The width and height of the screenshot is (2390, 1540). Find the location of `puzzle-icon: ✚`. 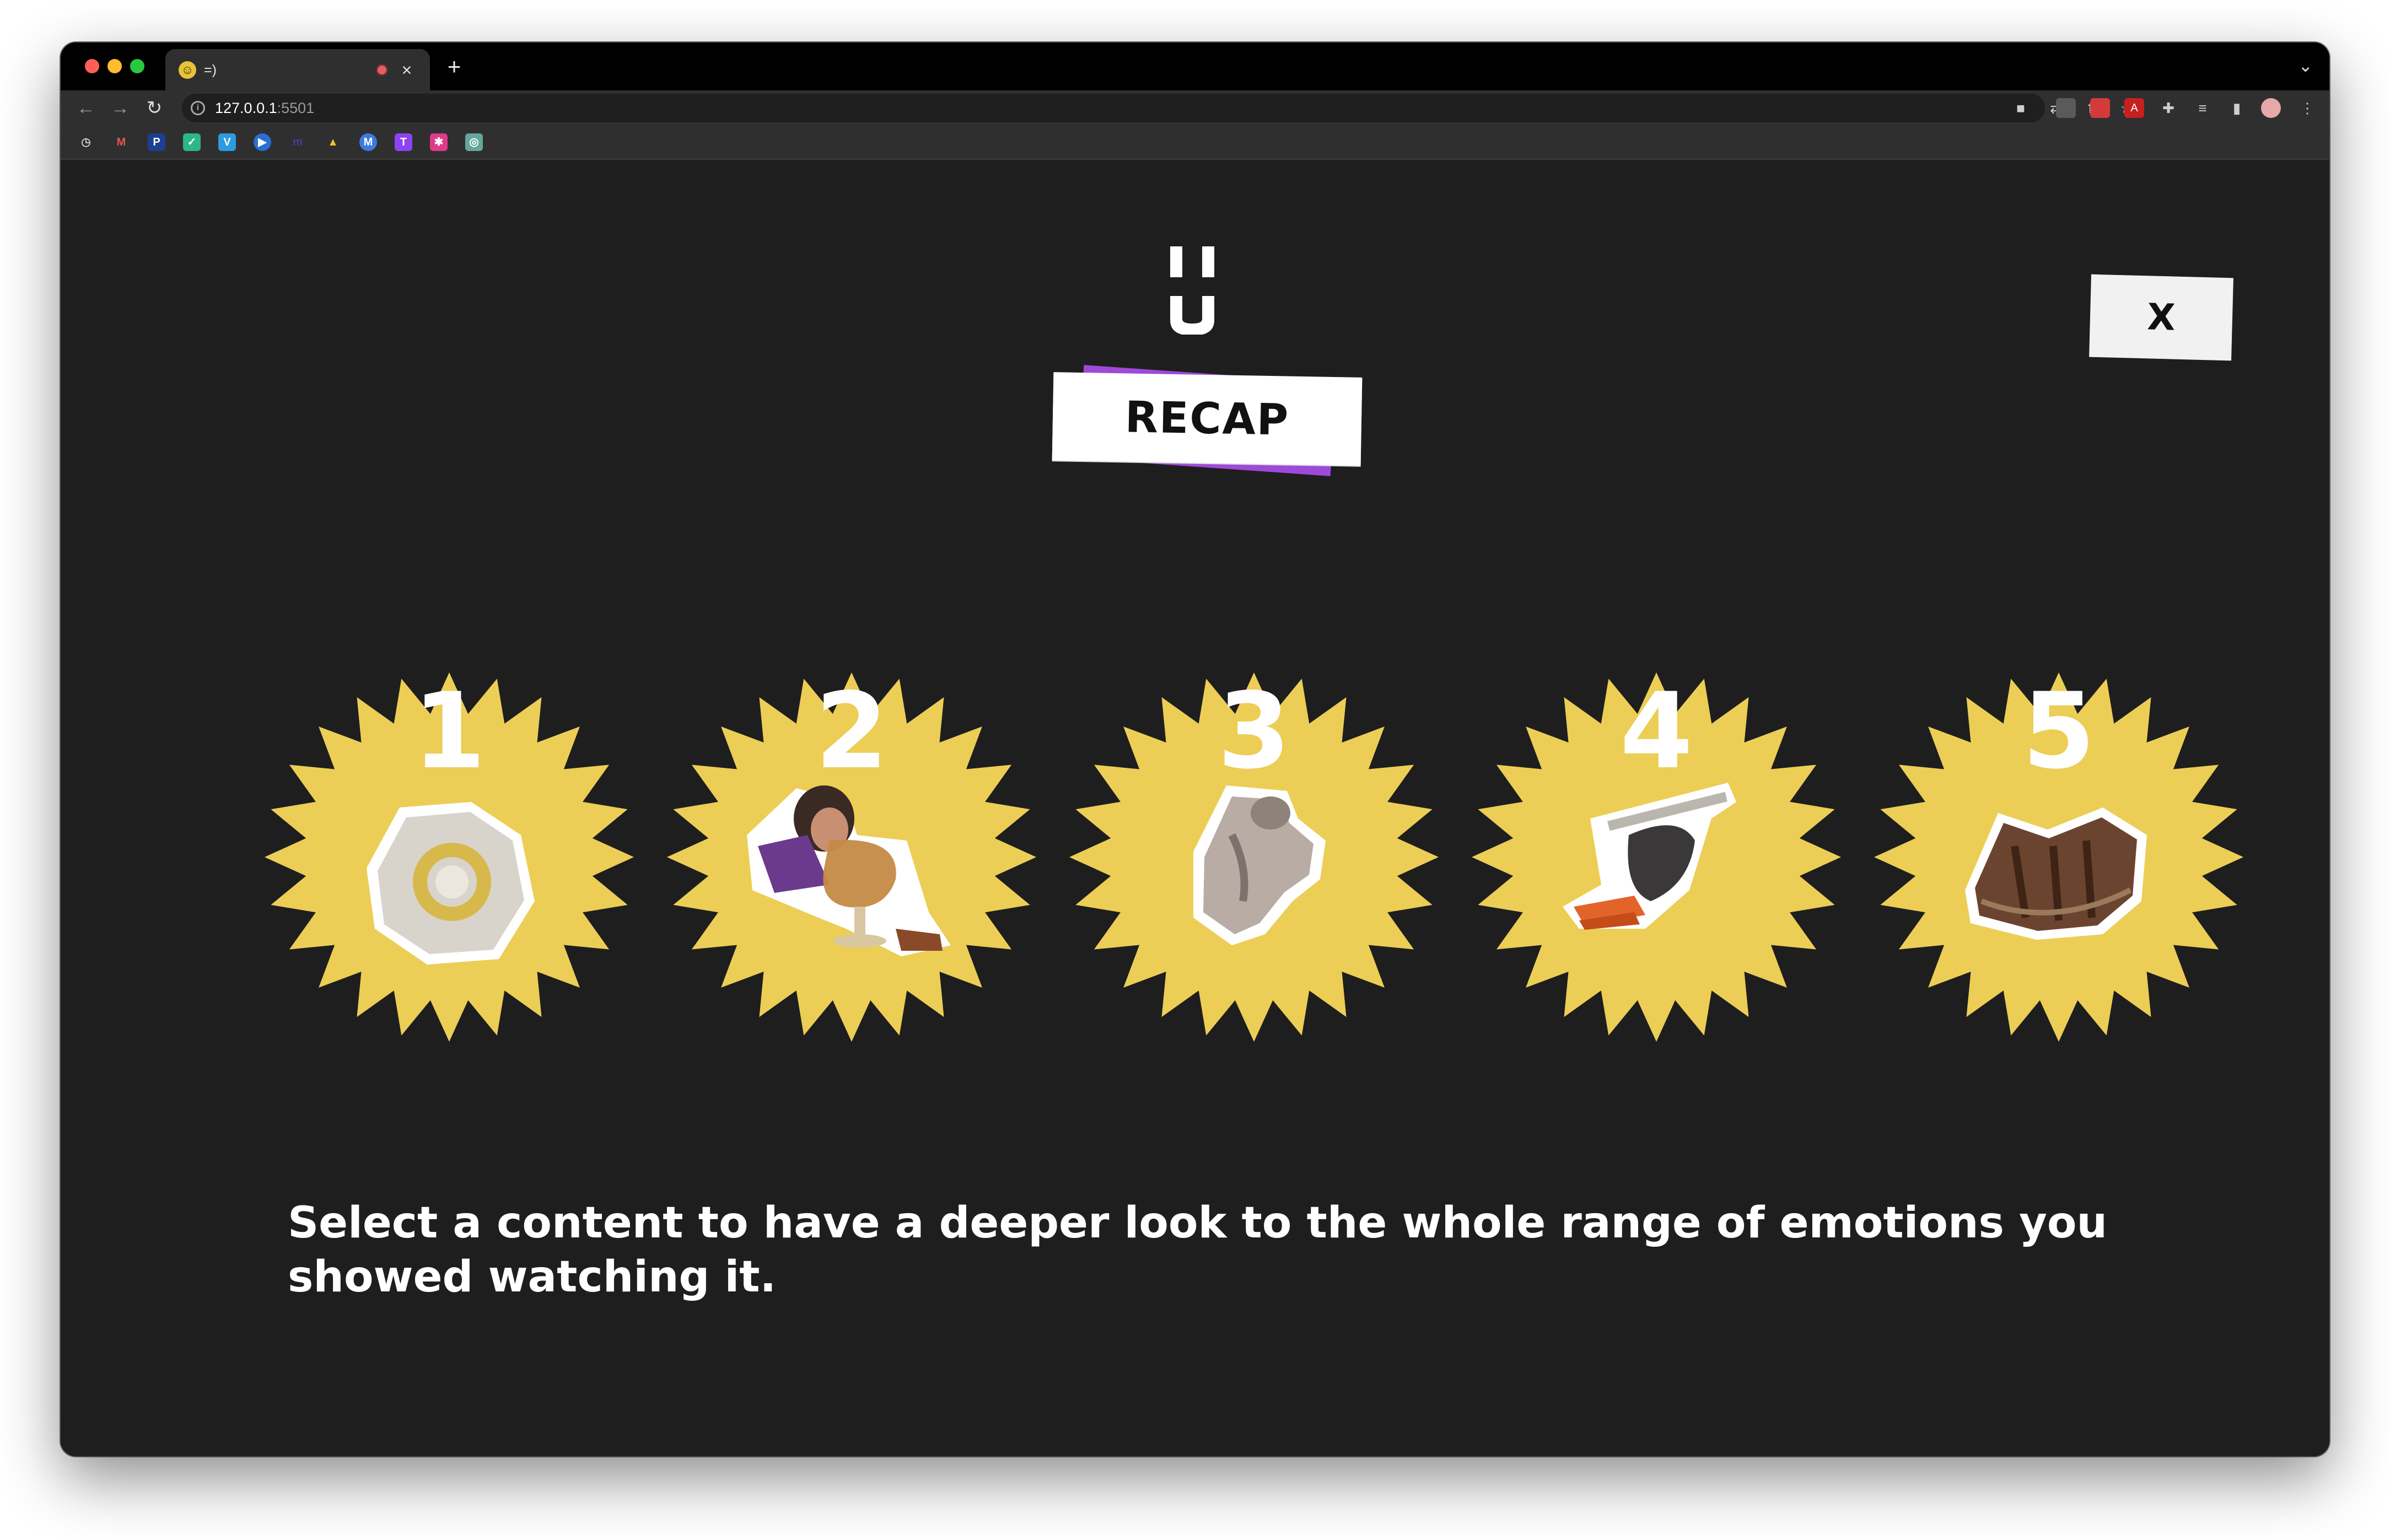

puzzle-icon: ✚ is located at coordinates (2168, 108).